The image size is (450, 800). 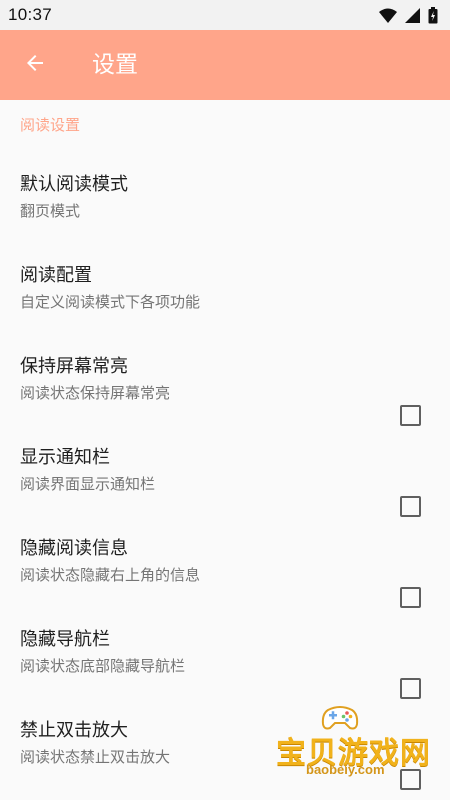 I want to click on setting-summary: 翻页模式, so click(x=50, y=211).